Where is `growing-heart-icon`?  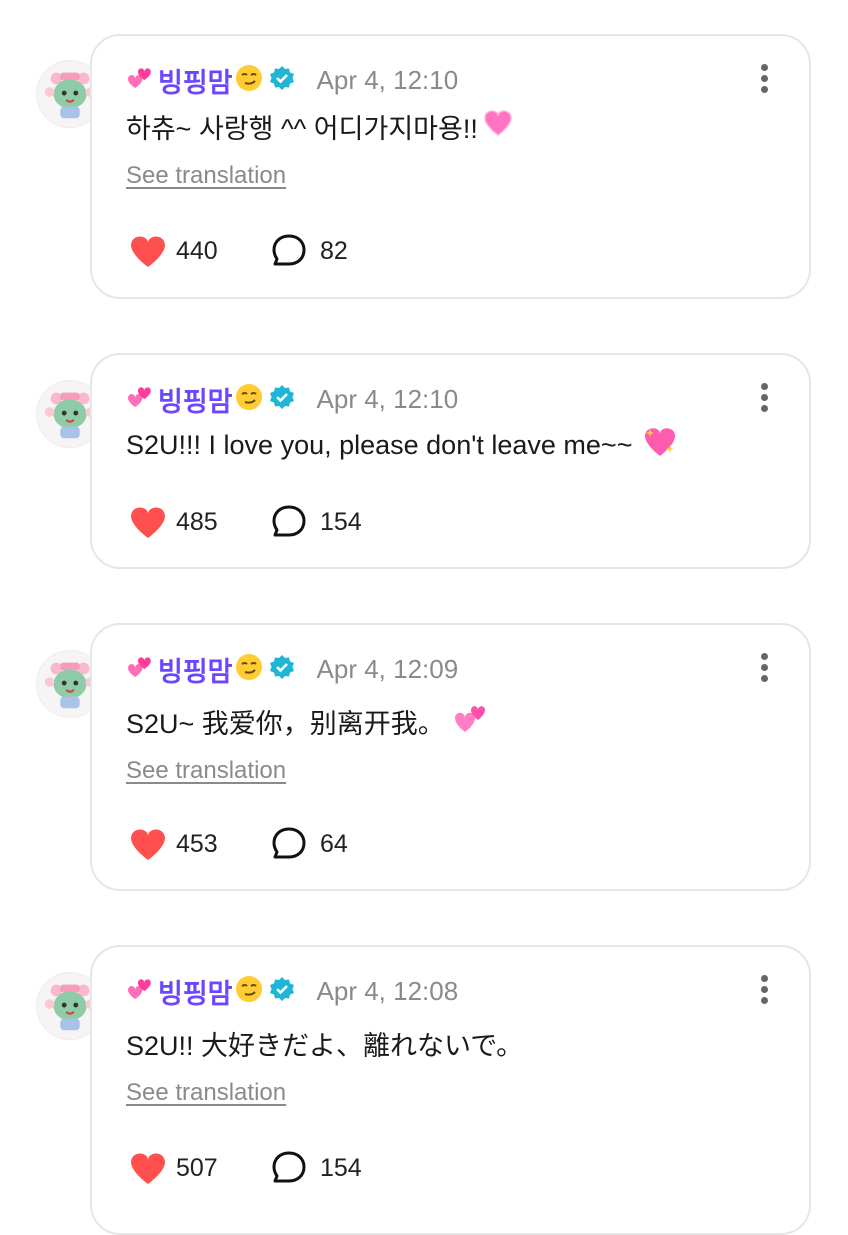
growing-heart-icon is located at coordinates (498, 126).